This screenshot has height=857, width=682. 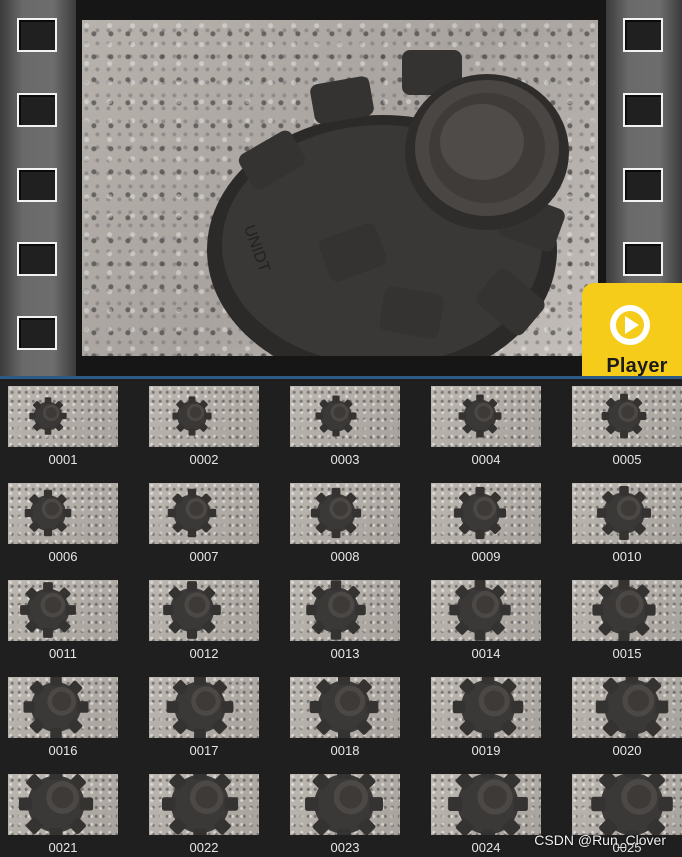 I want to click on frame-thumbnail: 0008, so click(x=345, y=521).